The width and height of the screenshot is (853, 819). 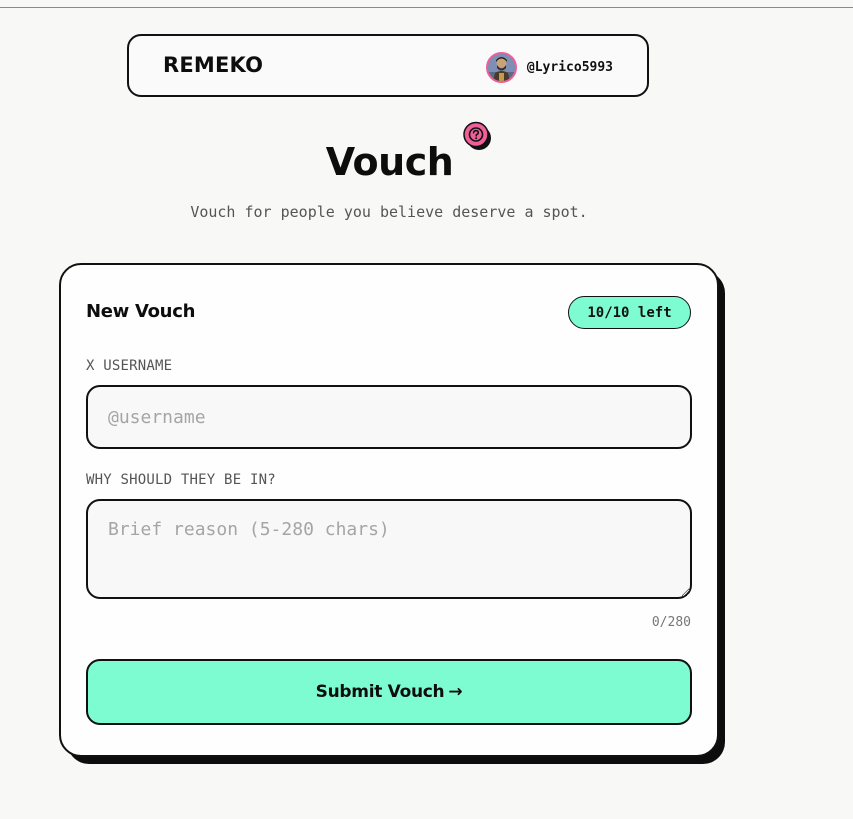 I want to click on character-counter: 0/280, so click(x=671, y=622).